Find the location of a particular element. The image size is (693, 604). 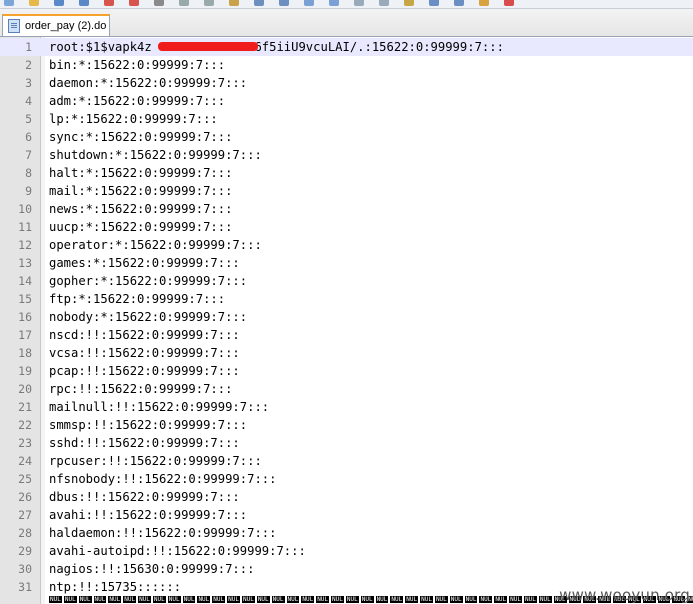

paste-icon is located at coordinates (234, 3).